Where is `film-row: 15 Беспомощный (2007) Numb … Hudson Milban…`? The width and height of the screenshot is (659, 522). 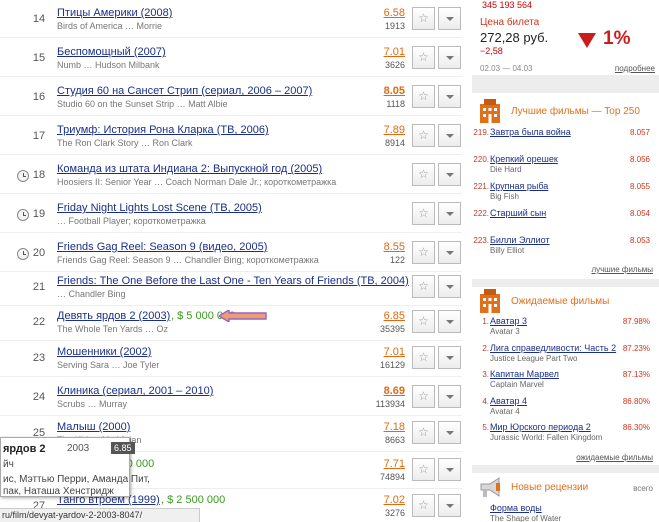 film-row: 15 Беспомощный (2007) Numb … Hudson Milban… is located at coordinates (231, 63).